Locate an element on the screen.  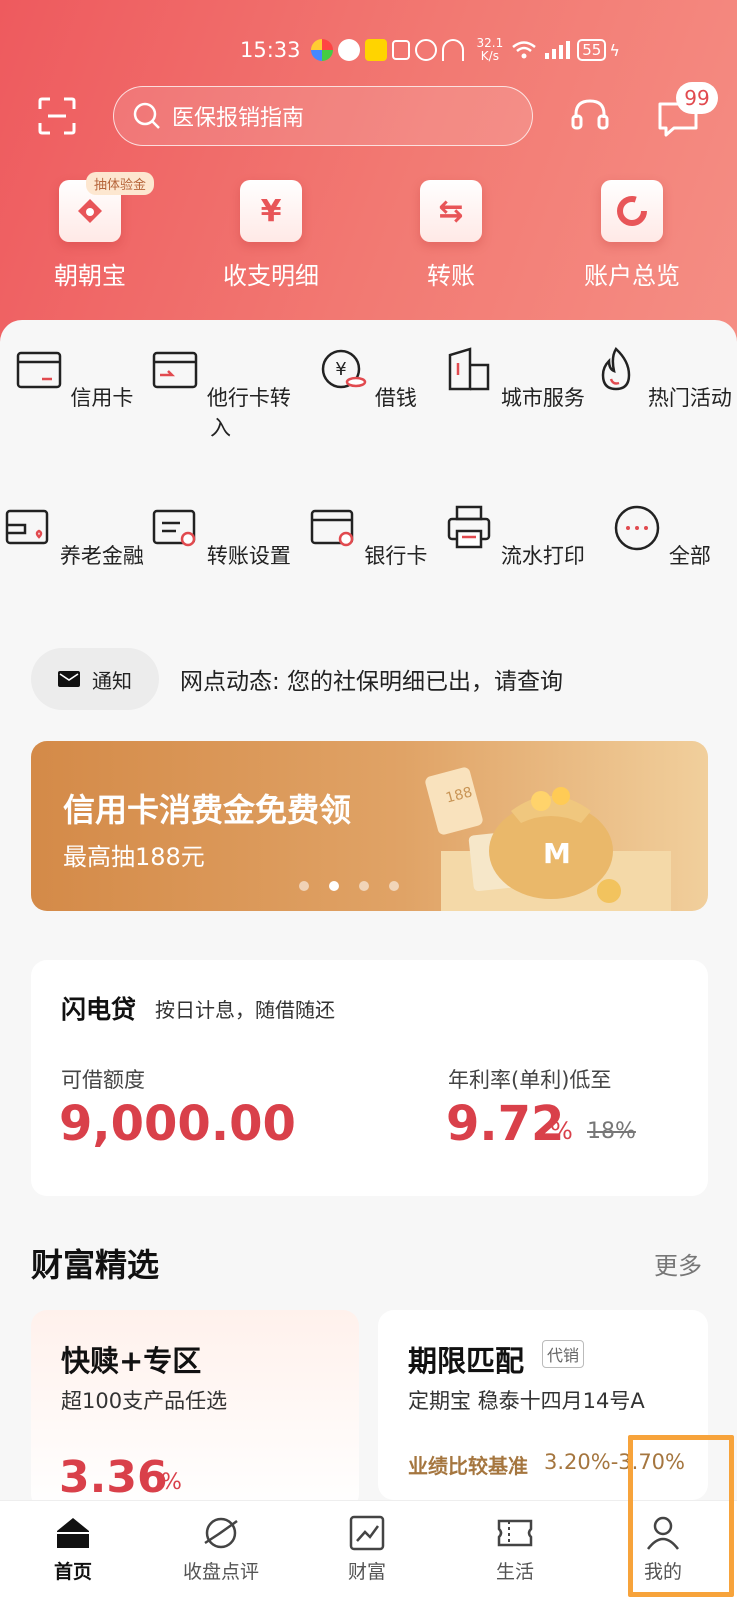
home-icon is located at coordinates (73, 1533).